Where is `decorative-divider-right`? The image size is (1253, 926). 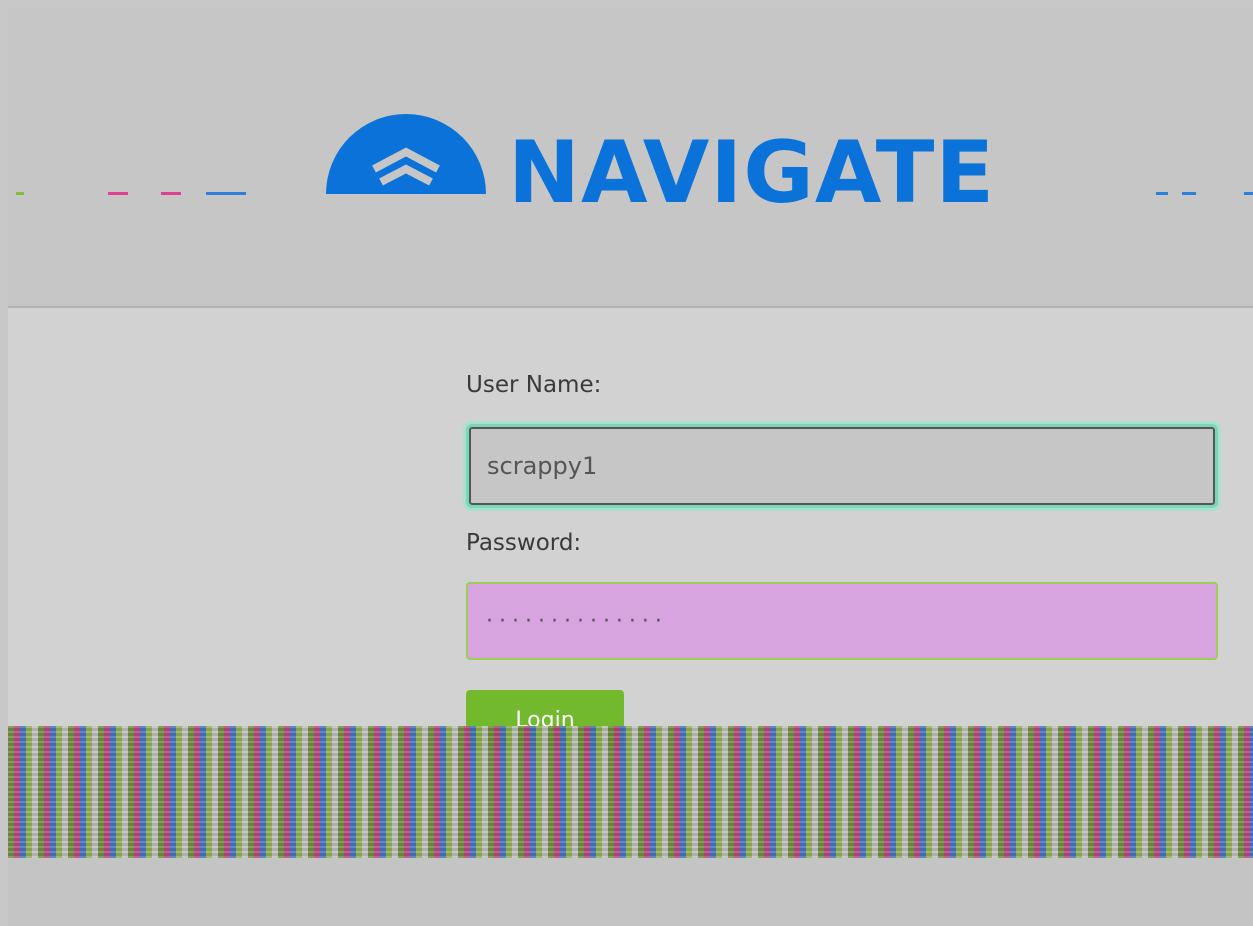
decorative-divider-right is located at coordinates (1204, 193).